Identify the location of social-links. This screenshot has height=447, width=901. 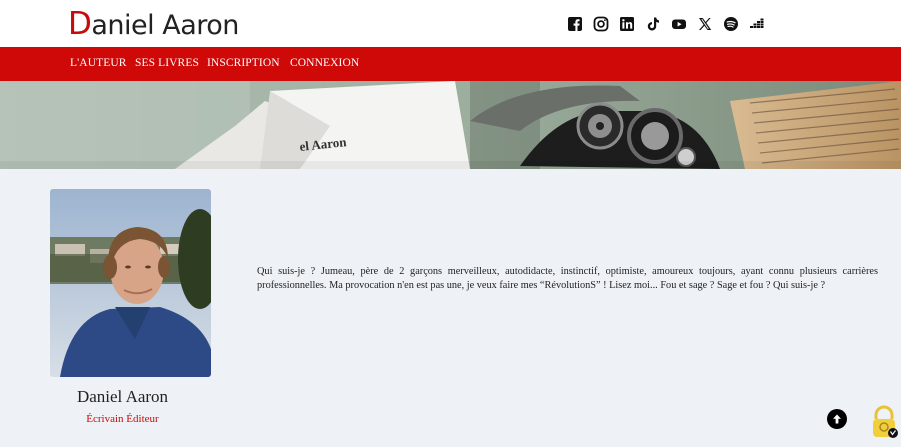
(666, 24).